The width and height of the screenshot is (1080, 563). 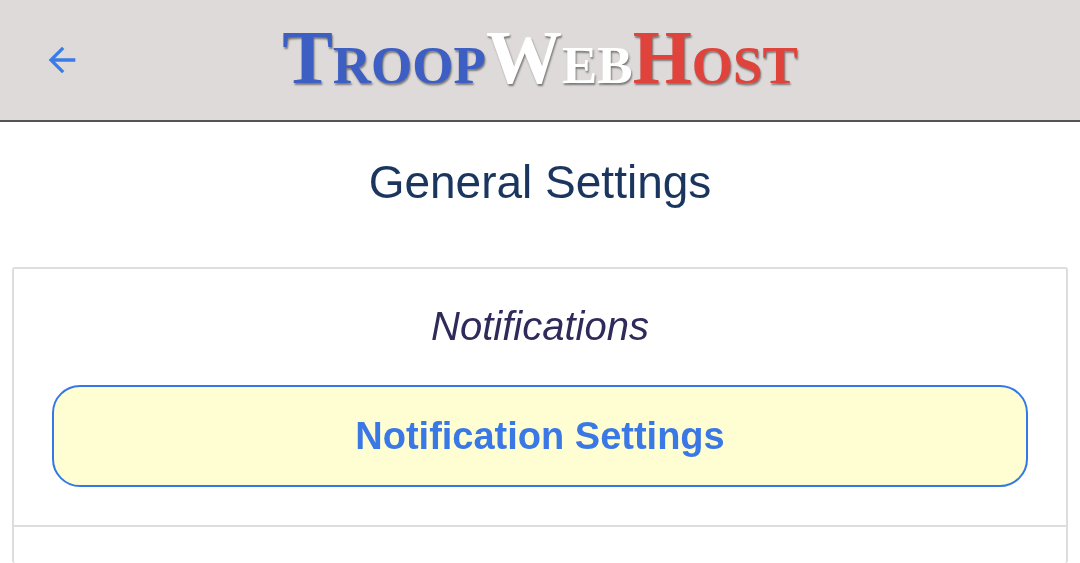 What do you see at coordinates (540, 57) in the screenshot?
I see `logo: TroopWebHost` at bounding box center [540, 57].